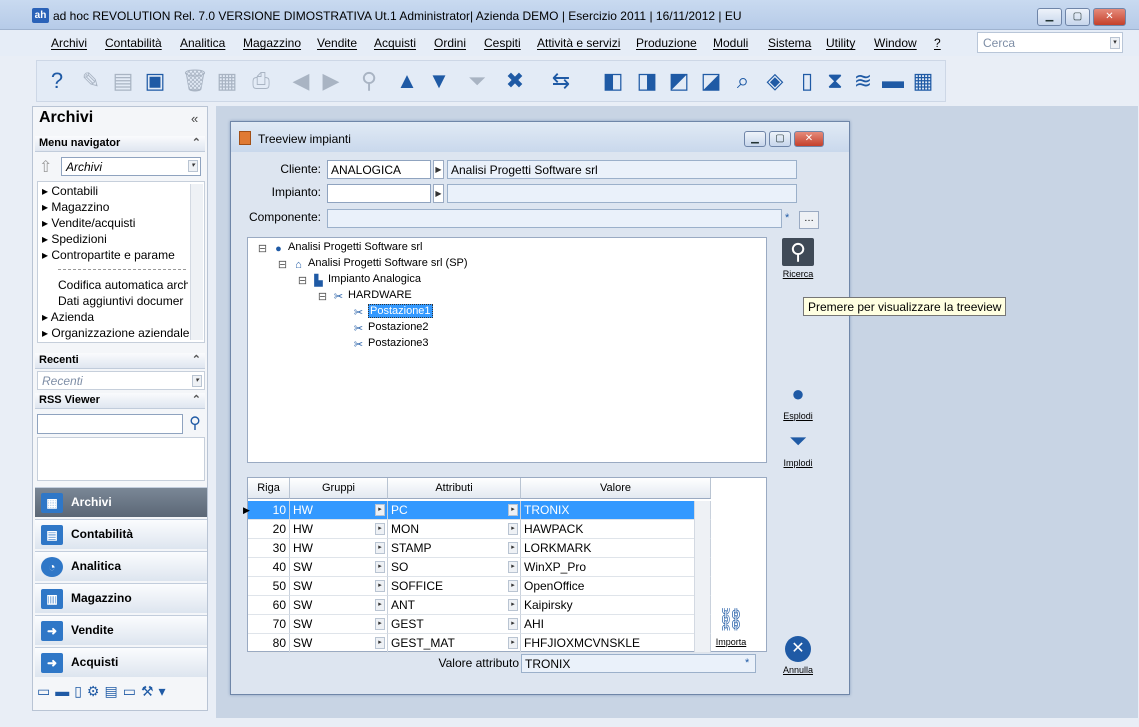 The image size is (1139, 727). What do you see at coordinates (1050, 42) in the screenshot?
I see `search-input: Cerca ▾` at bounding box center [1050, 42].